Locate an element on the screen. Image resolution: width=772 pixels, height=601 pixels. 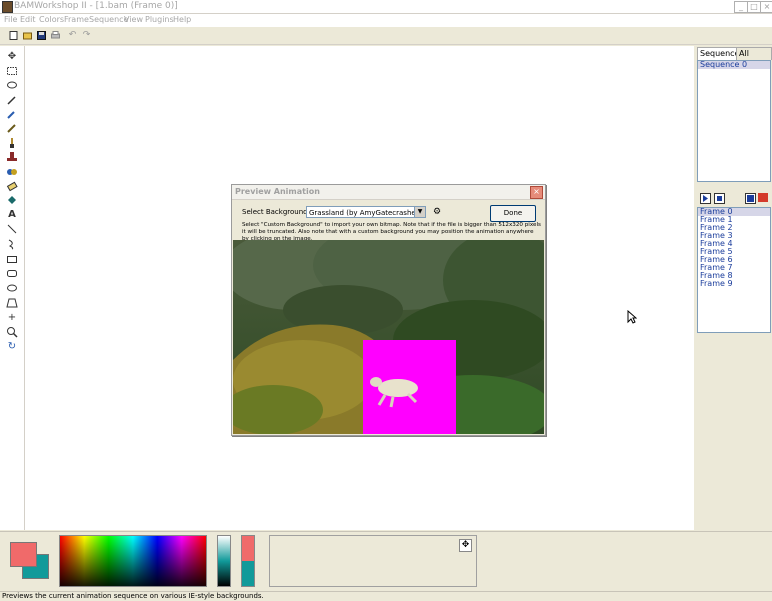
frame-props-icon is located at coordinates (750, 198).